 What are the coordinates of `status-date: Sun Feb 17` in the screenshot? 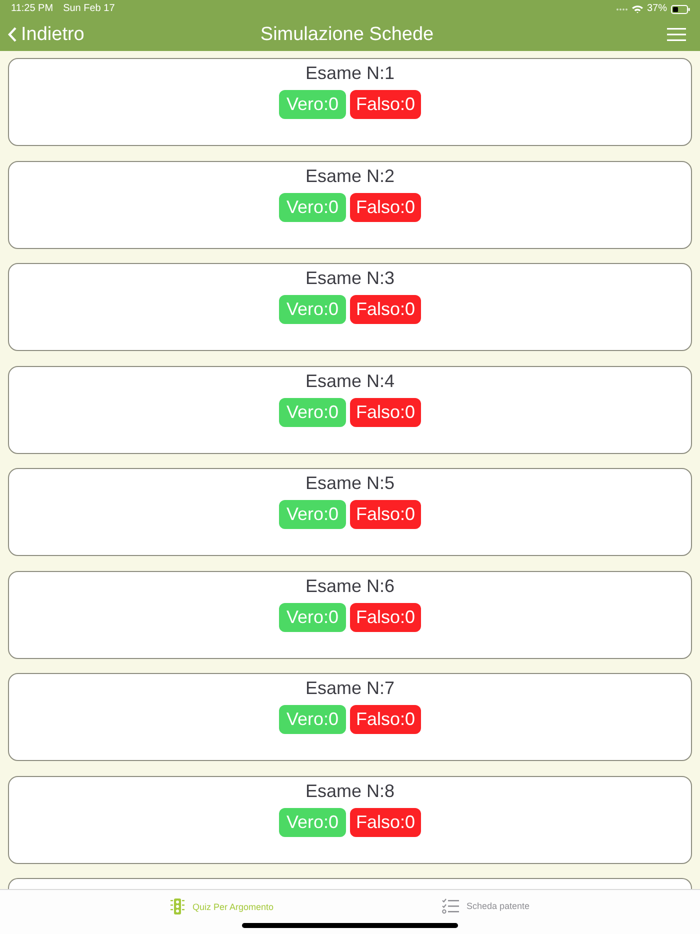 It's located at (89, 9).